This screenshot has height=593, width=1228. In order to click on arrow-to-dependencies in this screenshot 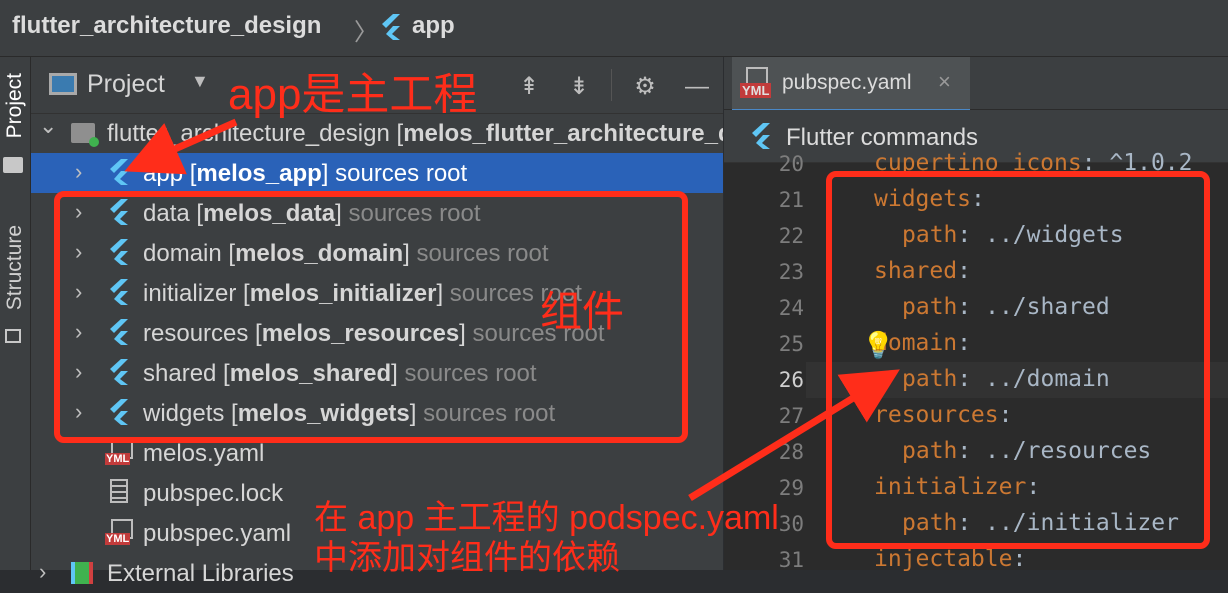, I will do `click(794, 435)`.